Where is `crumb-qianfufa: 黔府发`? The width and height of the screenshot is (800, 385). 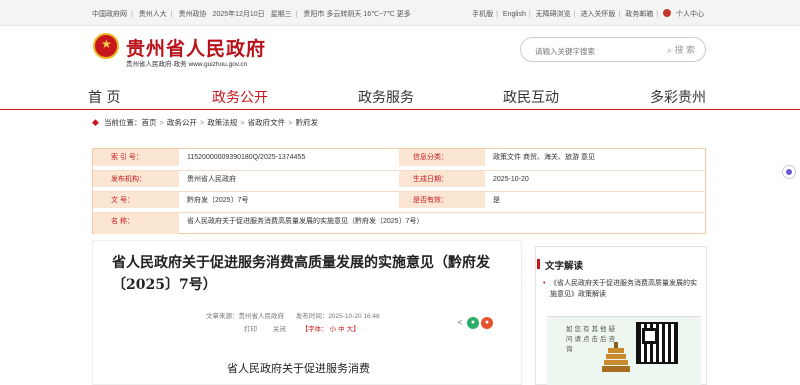
crumb-qianfufa: 黔府发 is located at coordinates (307, 122).